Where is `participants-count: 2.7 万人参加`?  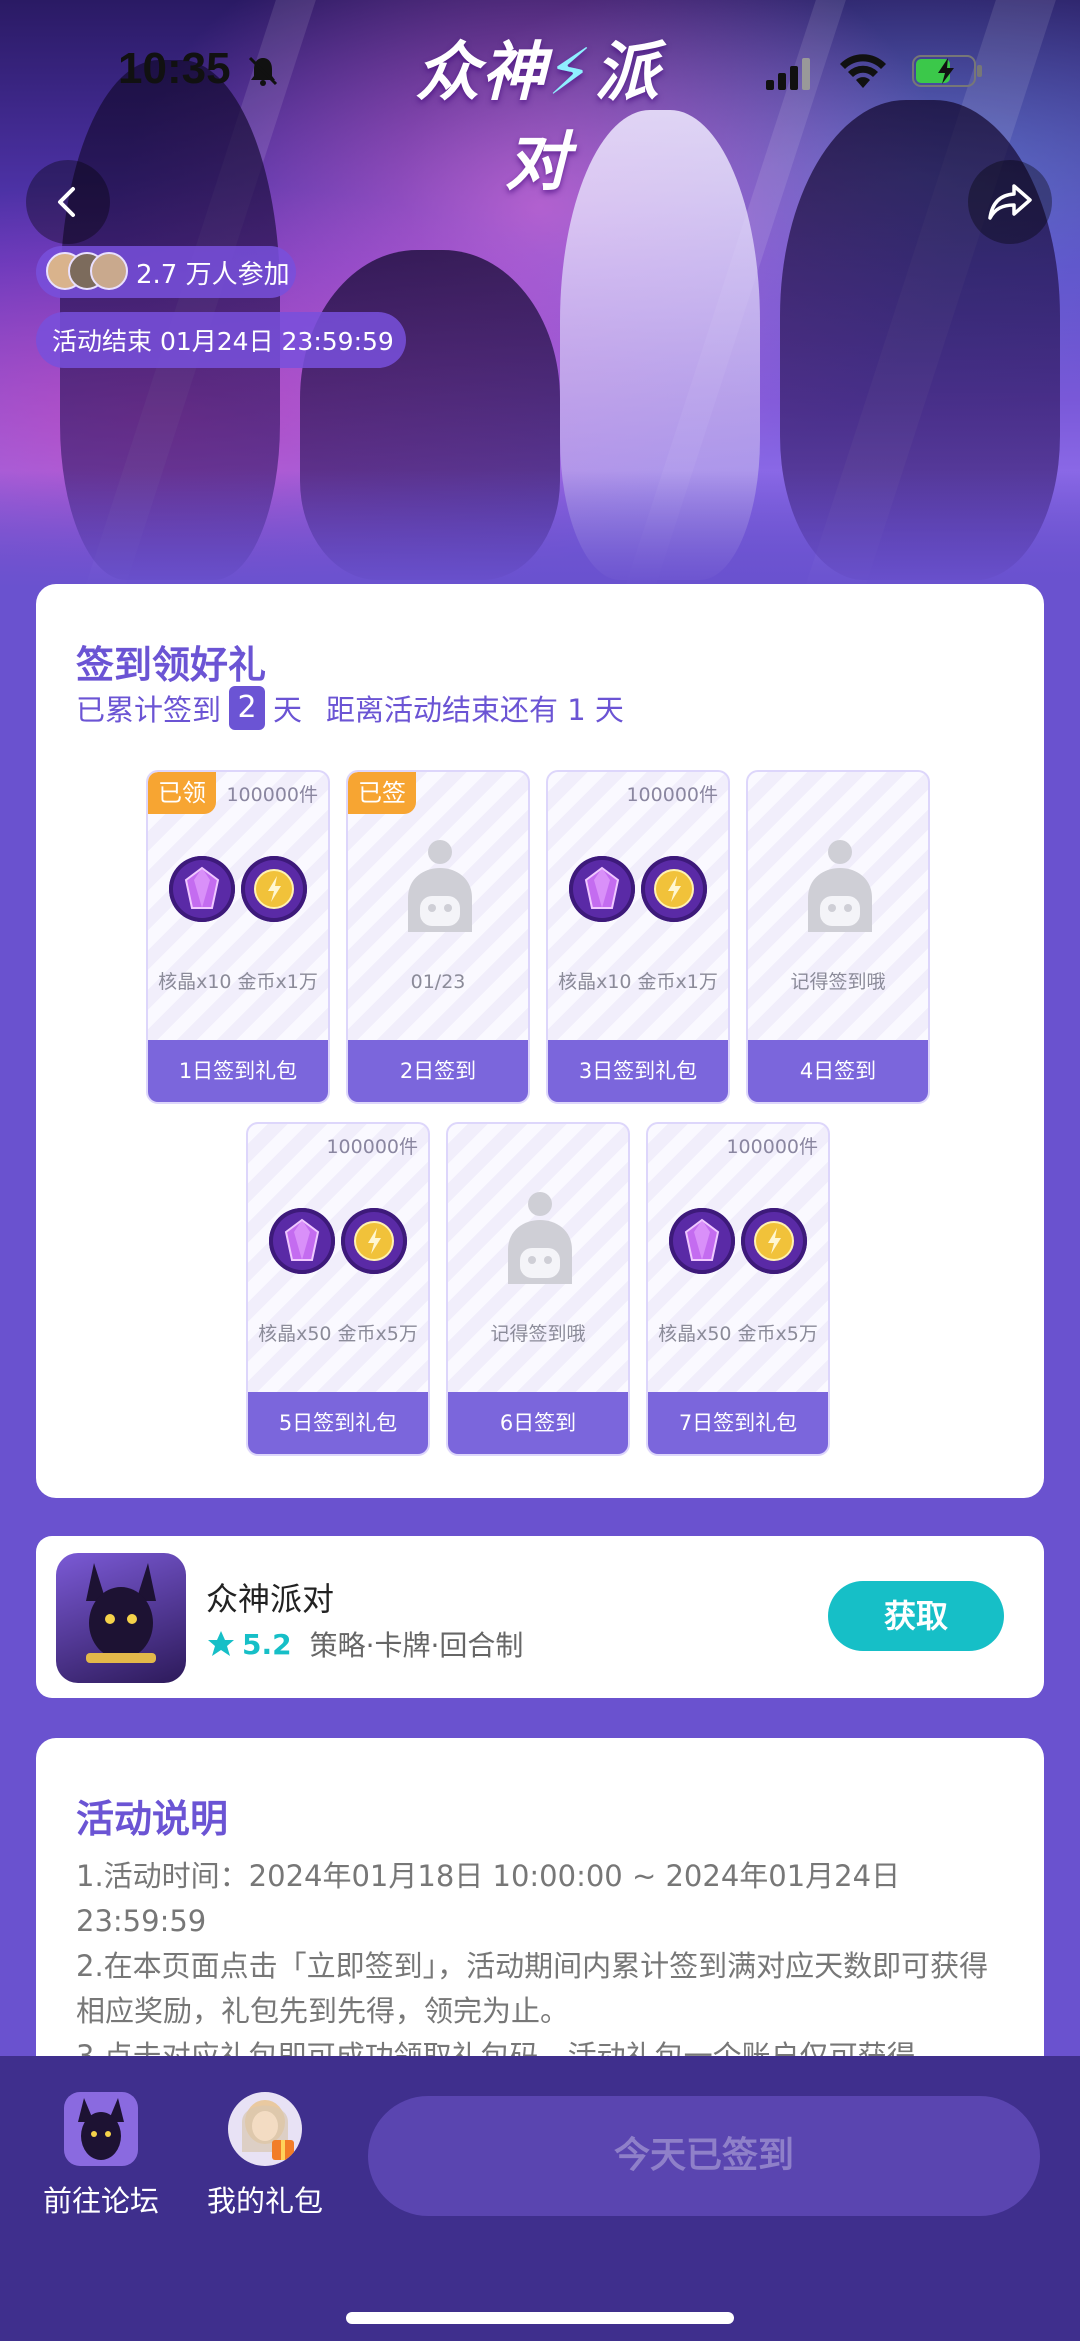
participants-count: 2.7 万人参加 is located at coordinates (213, 274).